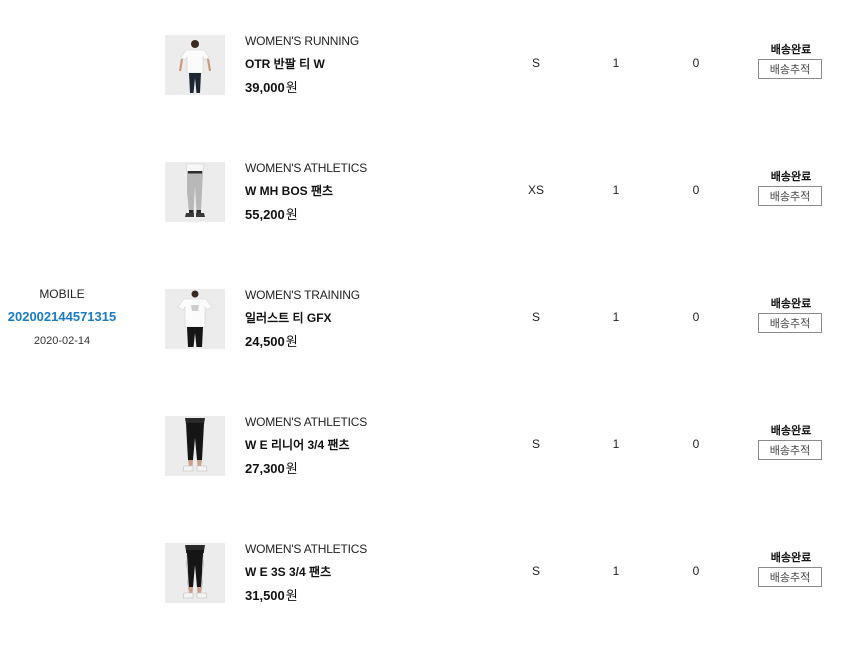 Image resolution: width=848 pixels, height=665 pixels. I want to click on order-info: MOBILE 202002144571315 2020-02-14, so click(62, 317).